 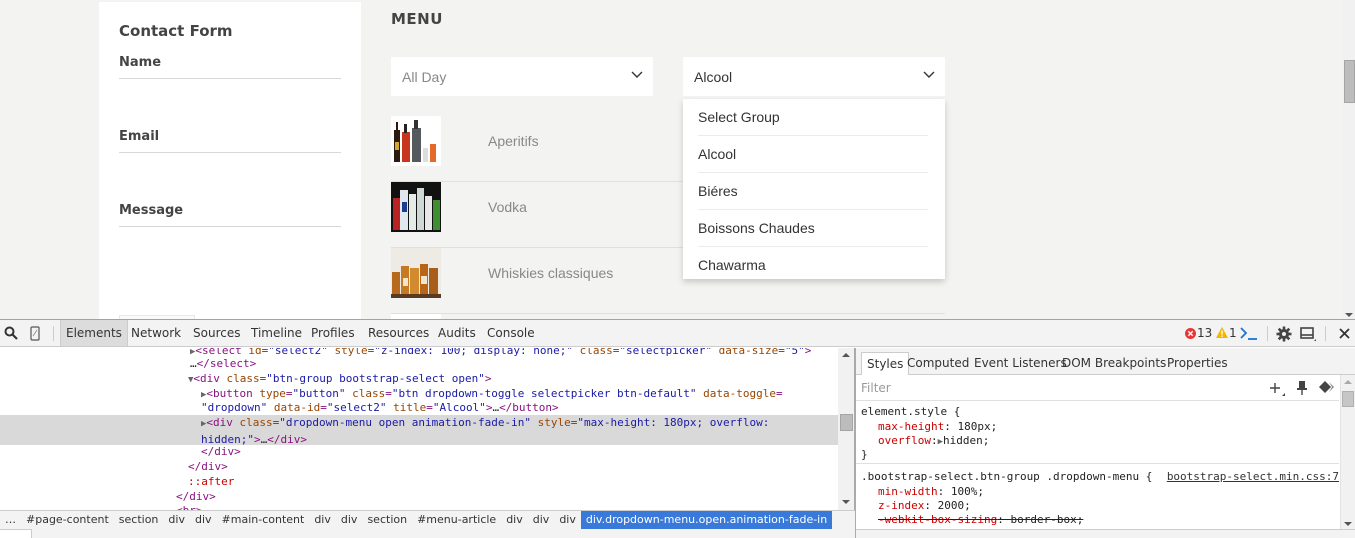 I want to click on dock-side-icon, so click(x=1308, y=334).